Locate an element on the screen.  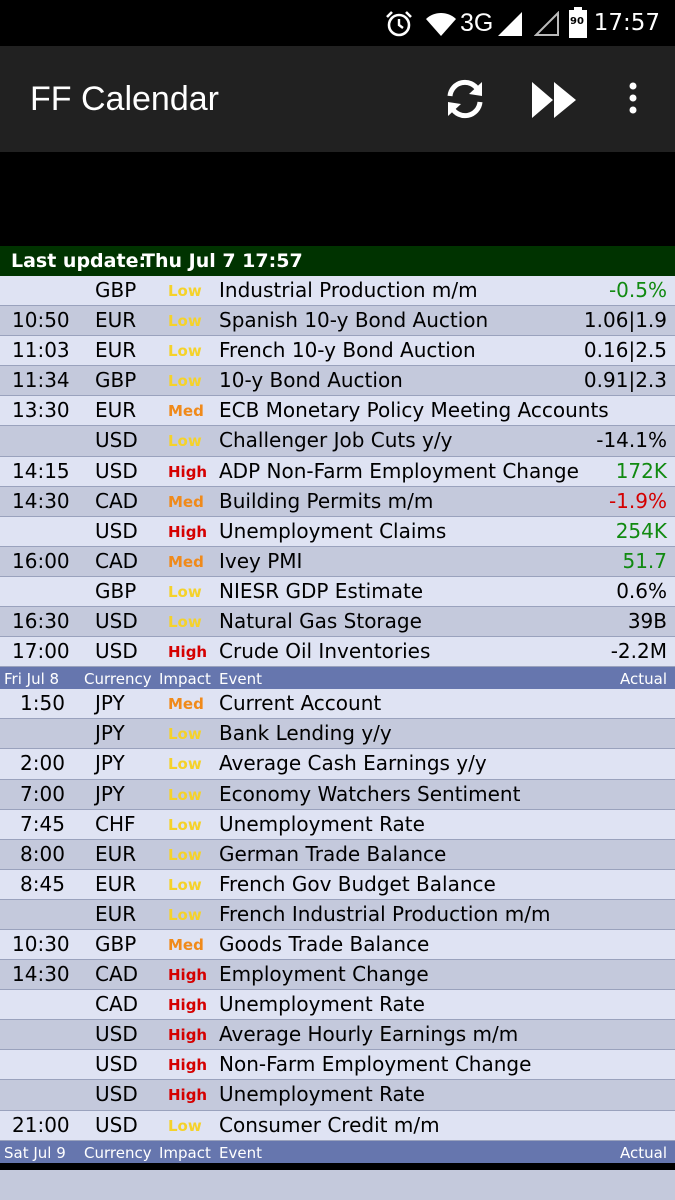
event-row: 11:34 GBP Low 10-y Bond Auction 0.91|2.3 is located at coordinates (337, 381).